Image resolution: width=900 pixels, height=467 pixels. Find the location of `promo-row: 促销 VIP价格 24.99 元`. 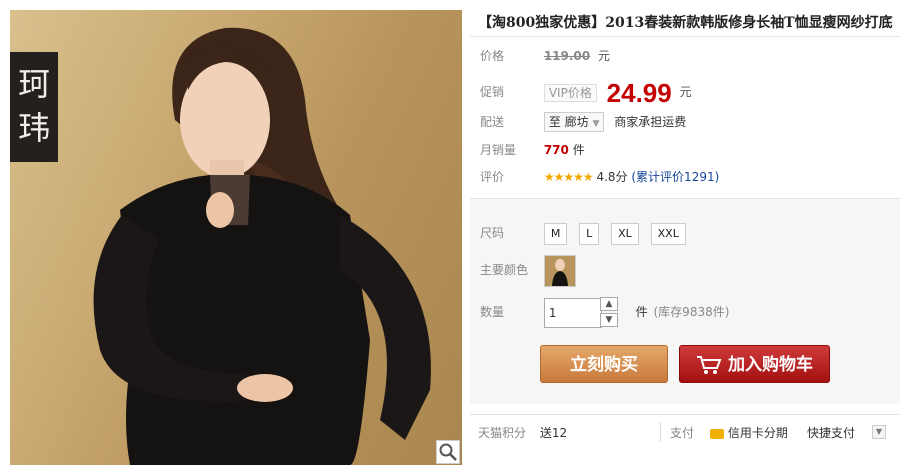

promo-row: 促销 VIP价格 24.99 元 is located at coordinates (586, 92).